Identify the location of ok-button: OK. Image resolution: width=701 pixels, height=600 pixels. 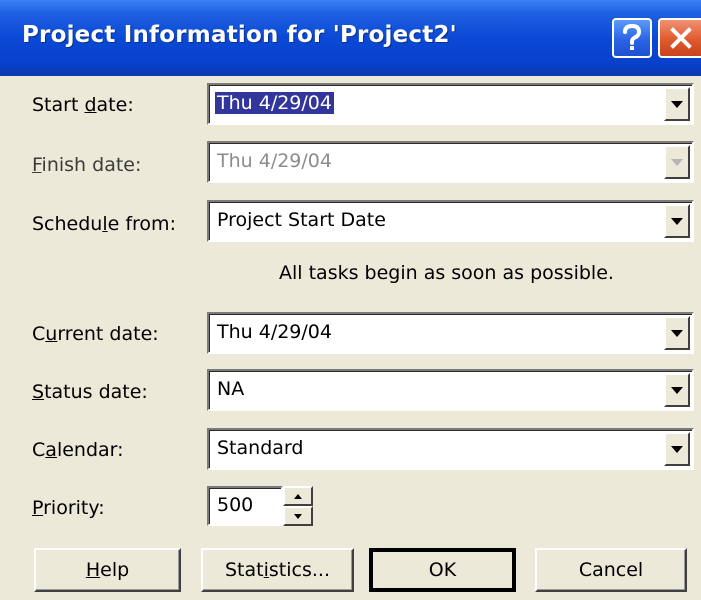
(442, 570).